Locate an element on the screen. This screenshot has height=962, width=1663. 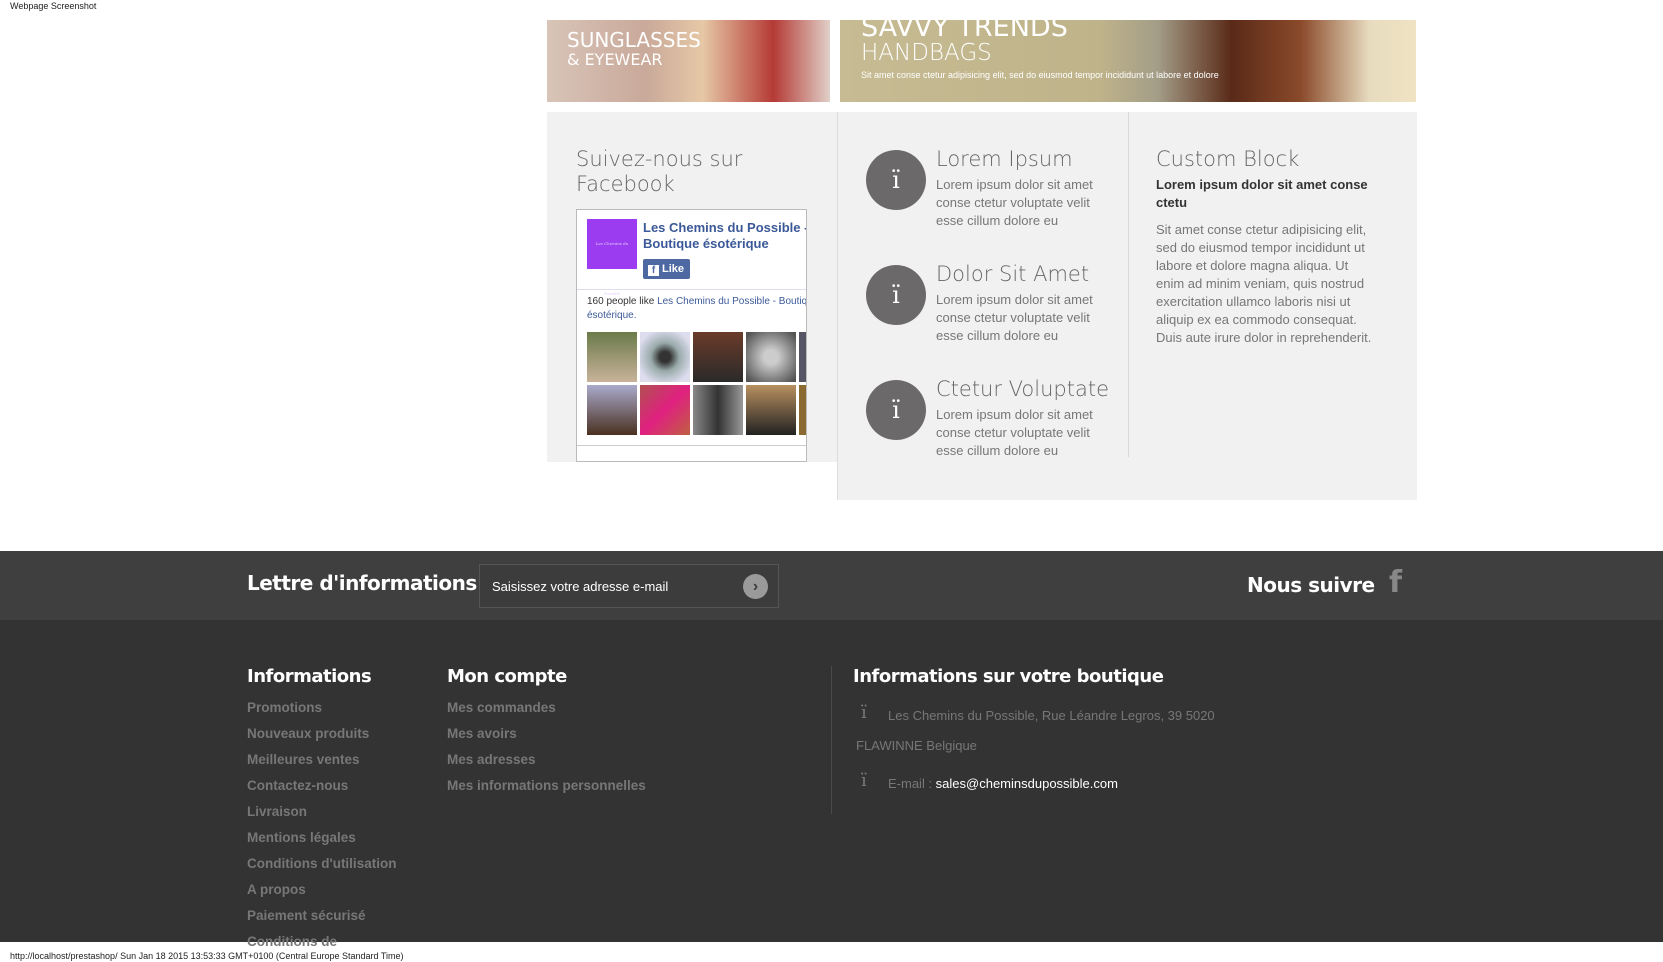
footer-link-a-propos: A propos is located at coordinates (321, 890).